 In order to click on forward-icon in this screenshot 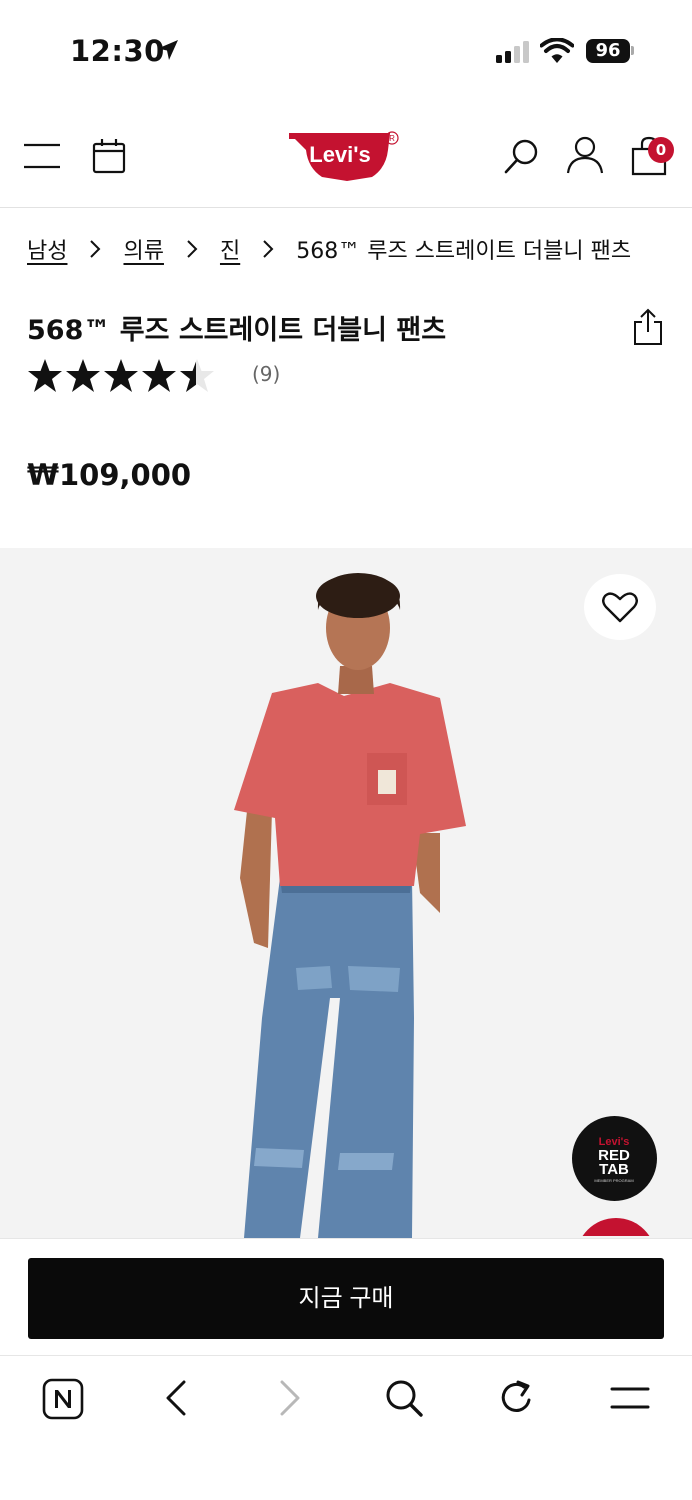, I will do `click(290, 1398)`.